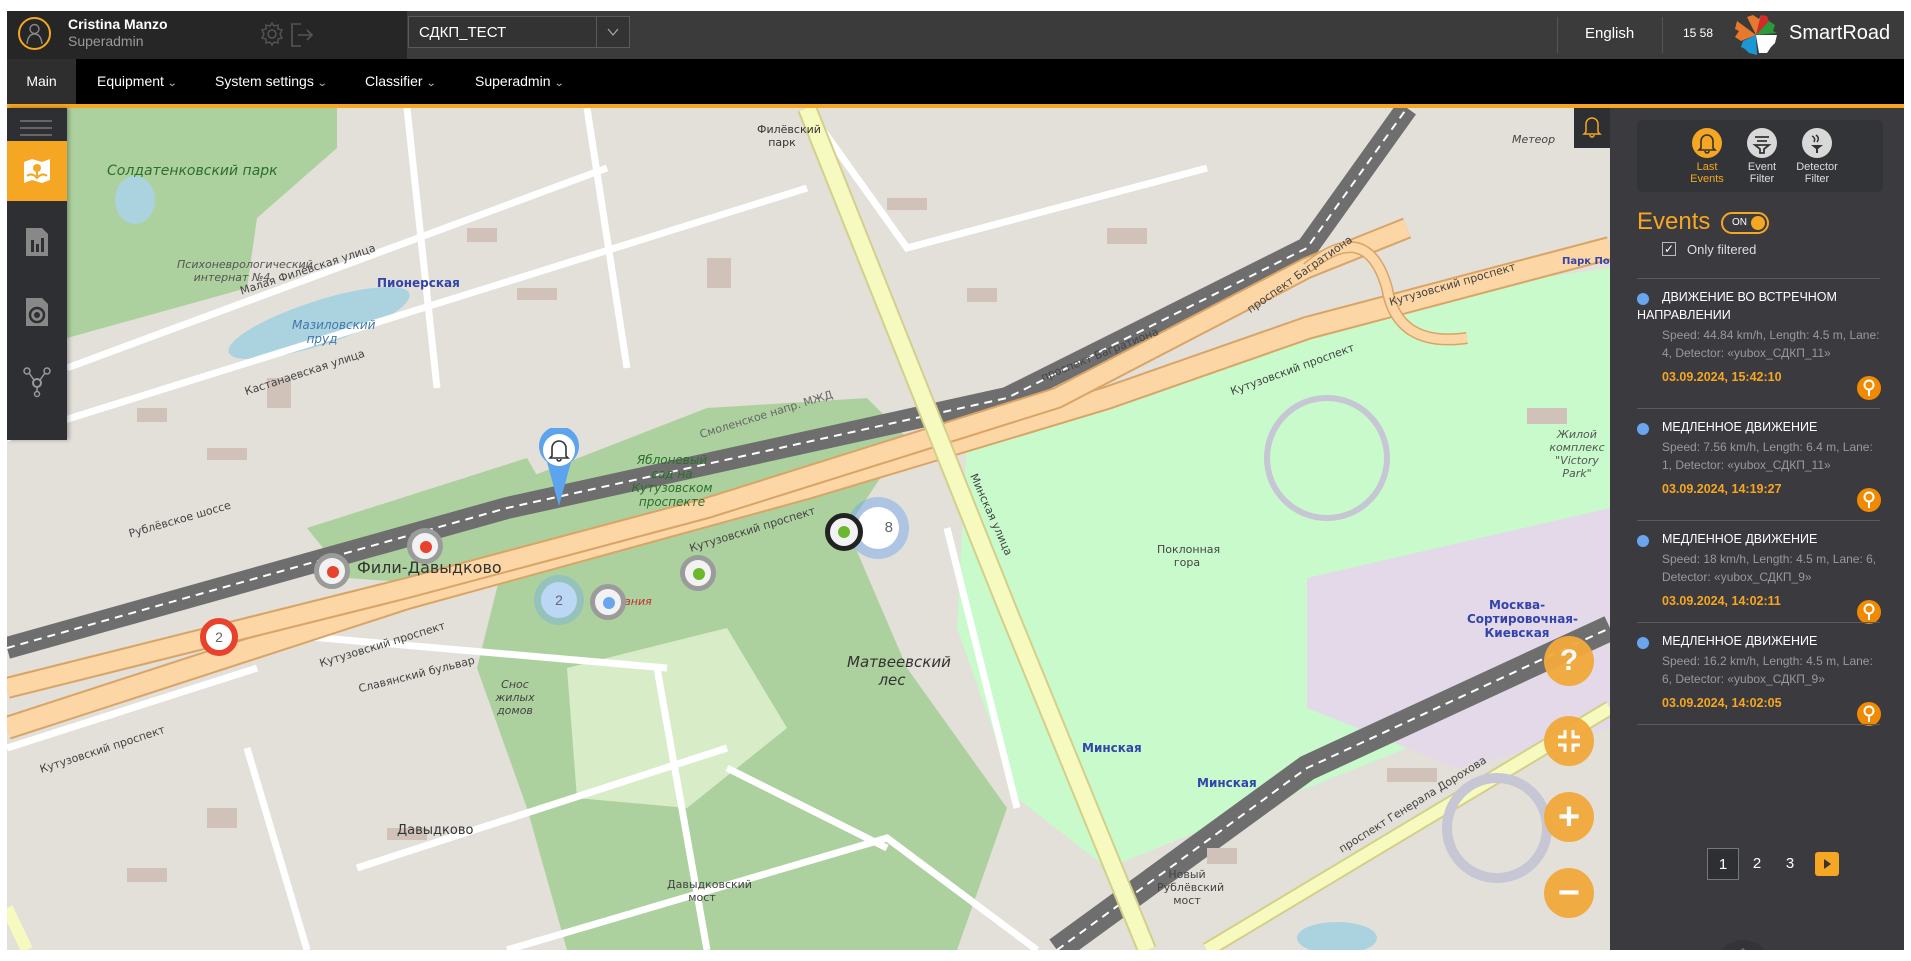 Image resolution: width=1911 pixels, height=961 pixels. I want to click on logout-icon, so click(303, 35).